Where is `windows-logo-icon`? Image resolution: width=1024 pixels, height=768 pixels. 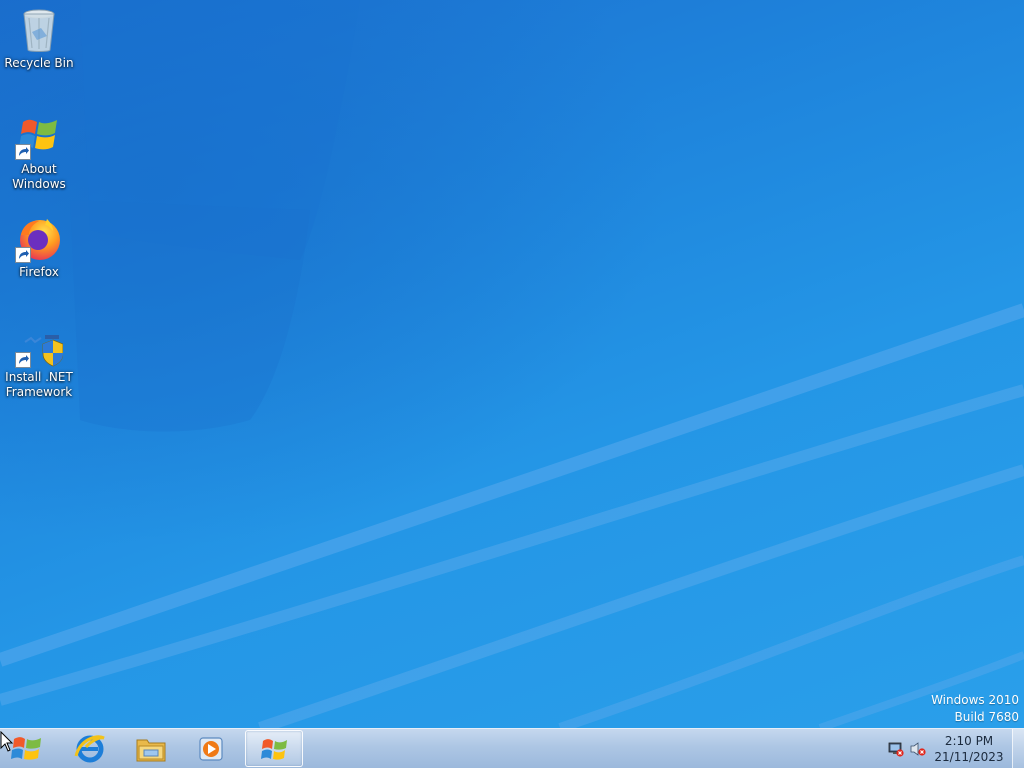
windows-logo-icon is located at coordinates (274, 749).